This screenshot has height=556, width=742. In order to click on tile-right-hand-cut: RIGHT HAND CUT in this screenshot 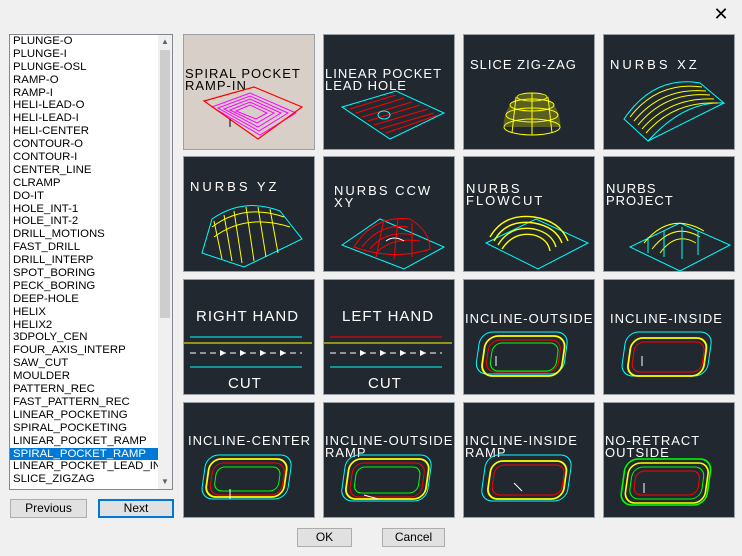, I will do `click(249, 337)`.